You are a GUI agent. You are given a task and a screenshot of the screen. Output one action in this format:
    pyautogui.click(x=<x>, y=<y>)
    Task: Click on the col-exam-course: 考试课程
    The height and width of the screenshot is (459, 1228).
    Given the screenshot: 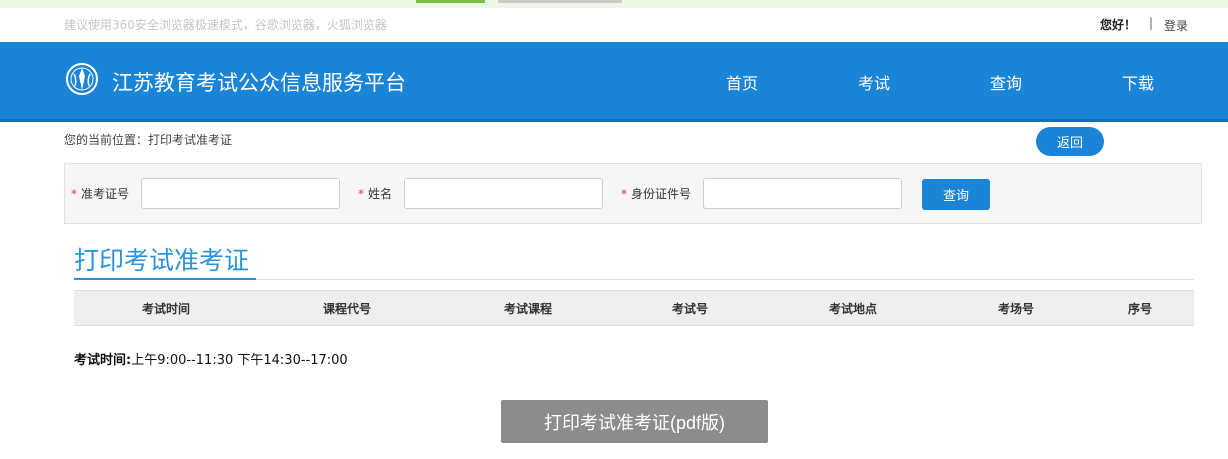 What is the action you would take?
    pyautogui.click(x=528, y=308)
    